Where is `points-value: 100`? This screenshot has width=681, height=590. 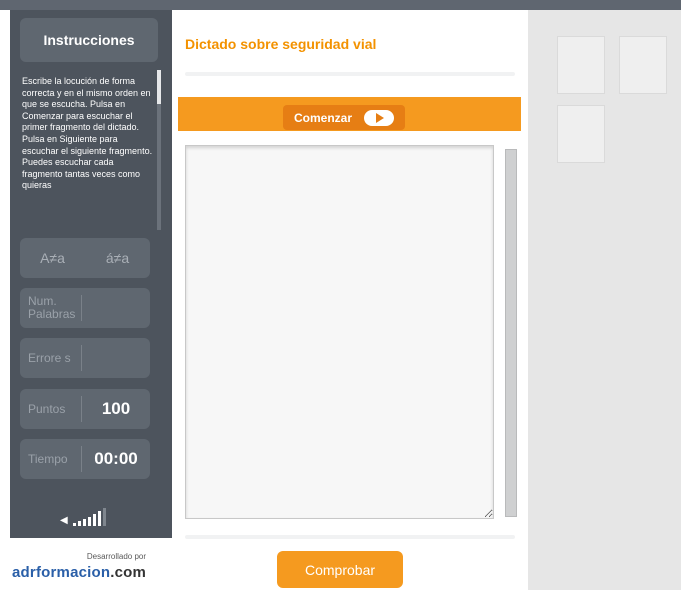 points-value: 100 is located at coordinates (116, 408).